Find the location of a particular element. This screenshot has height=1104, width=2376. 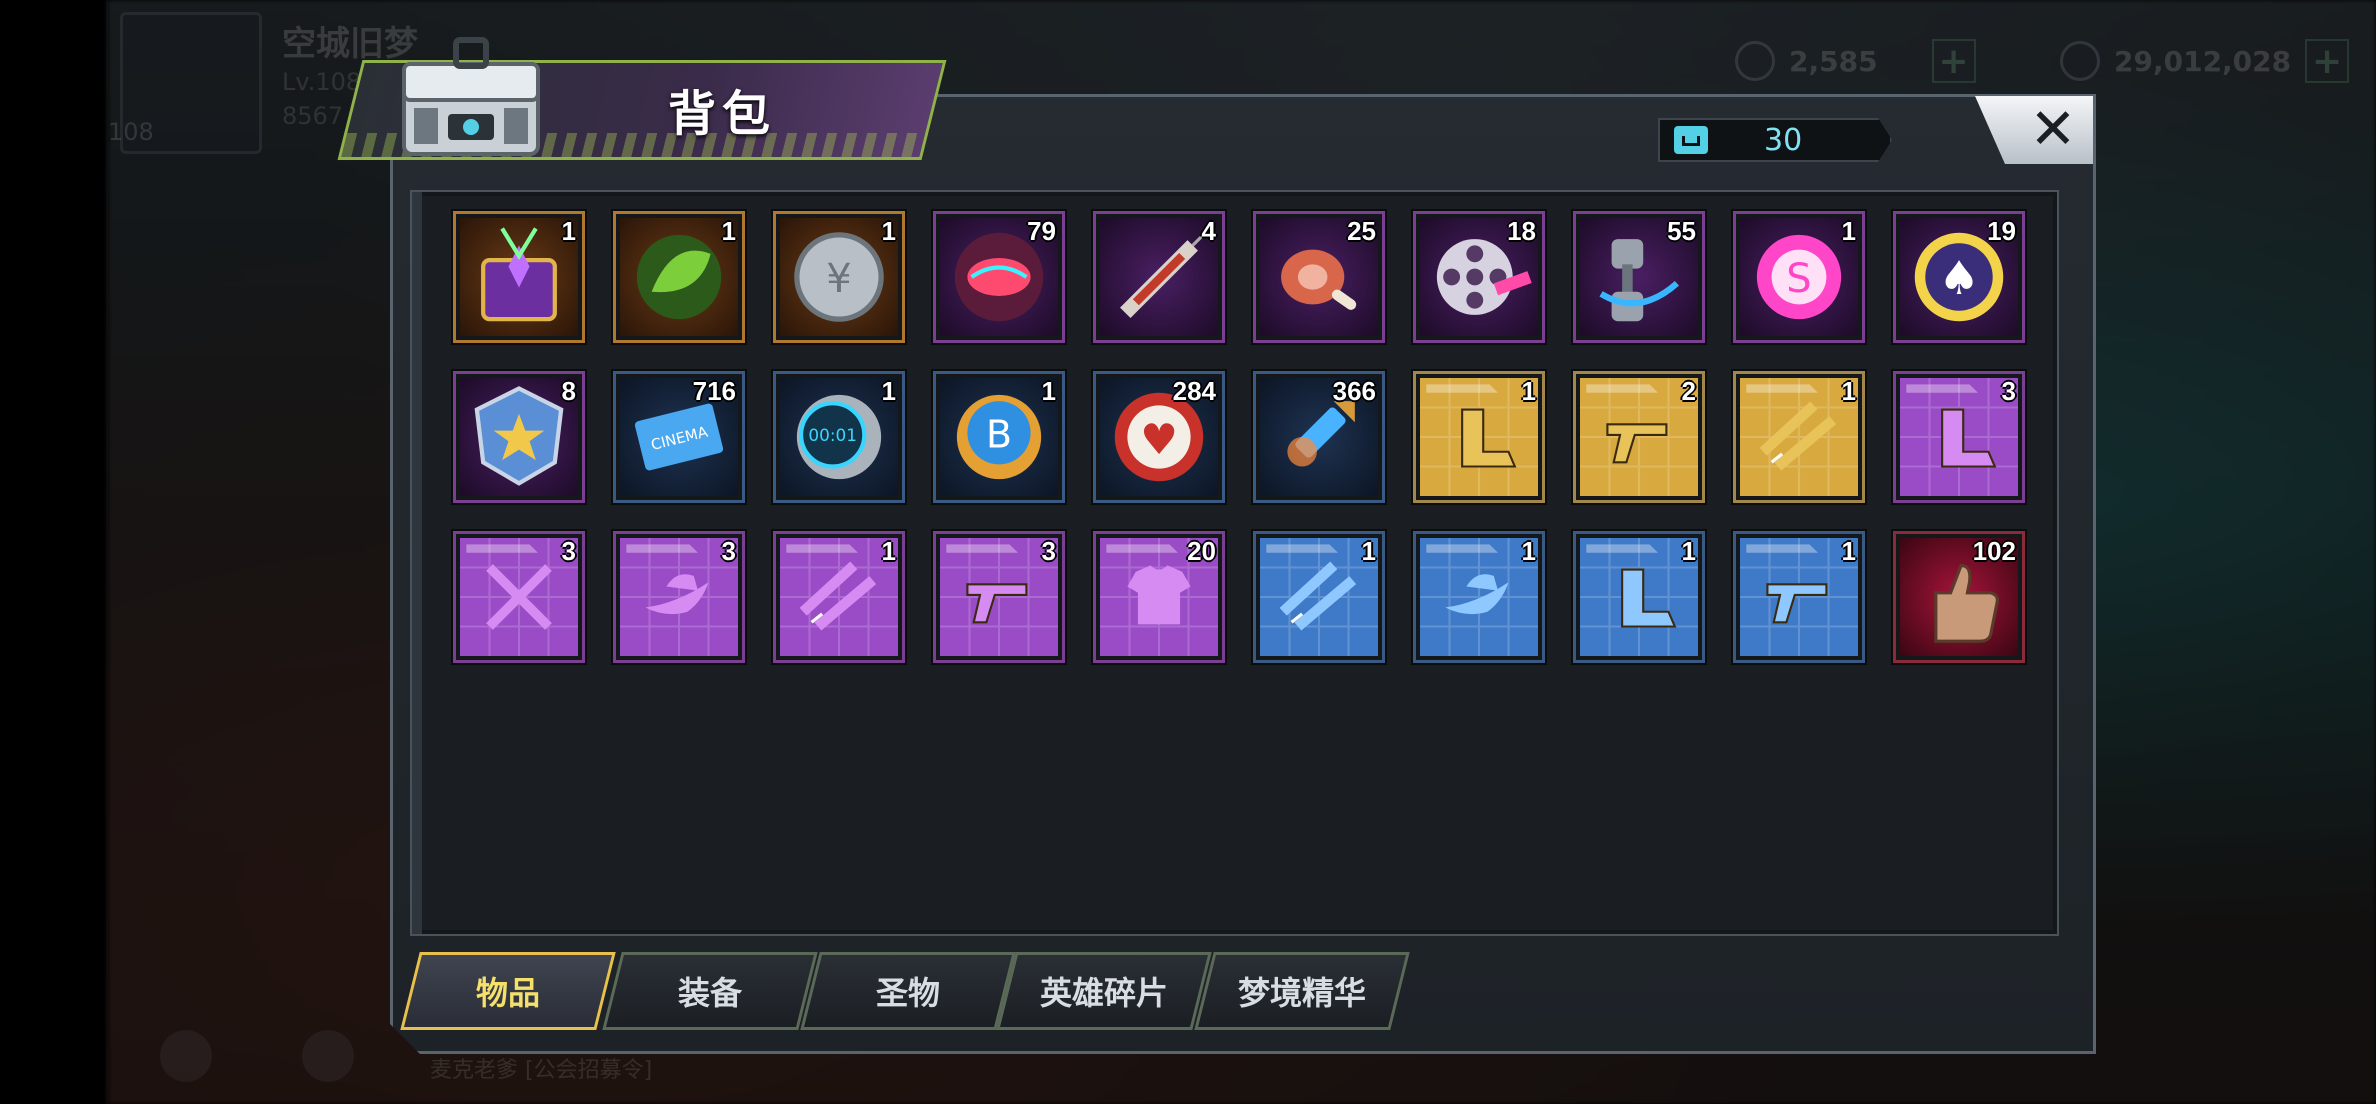

item-slot: 8 is located at coordinates (519, 437).